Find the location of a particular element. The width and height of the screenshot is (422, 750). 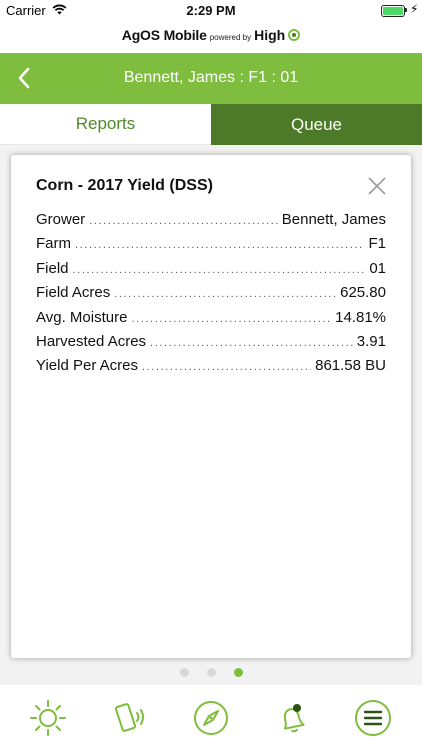

detail-value: 861.58 BU is located at coordinates (350, 366).